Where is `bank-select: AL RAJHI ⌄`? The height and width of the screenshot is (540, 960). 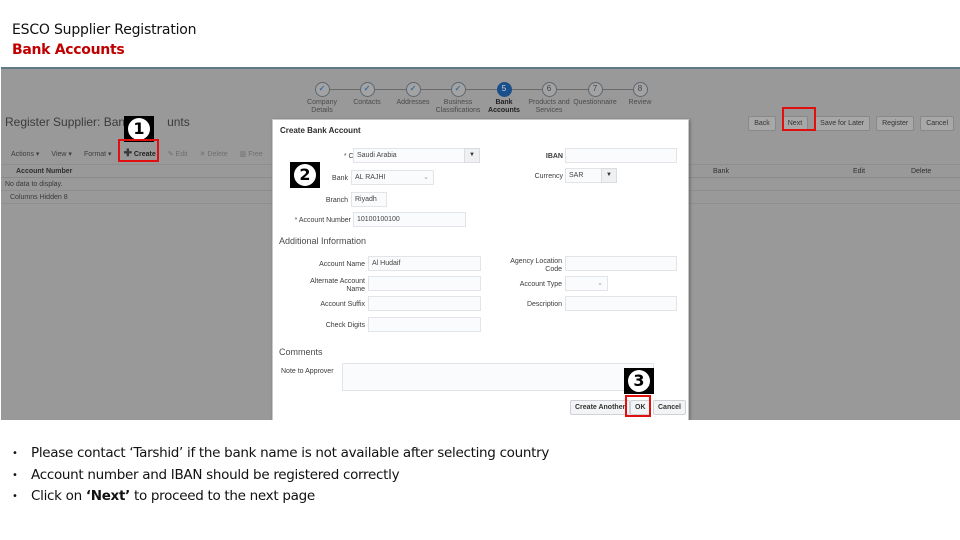 bank-select: AL RAJHI ⌄ is located at coordinates (392, 177).